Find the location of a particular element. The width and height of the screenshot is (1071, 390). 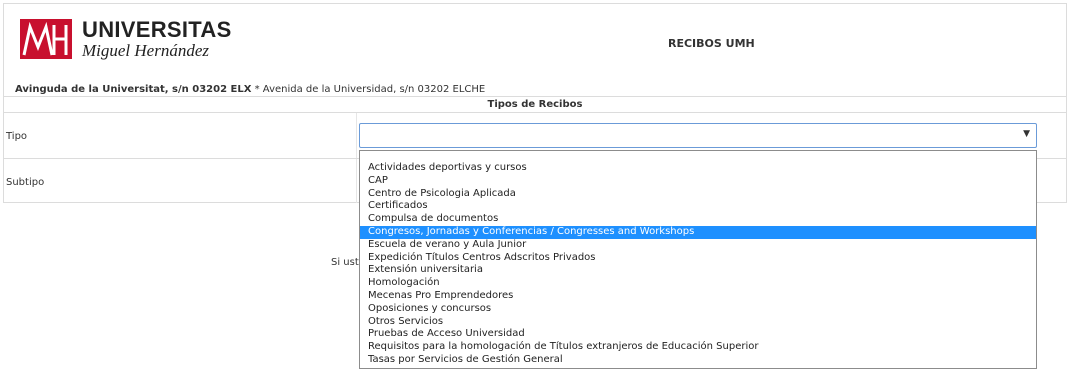

dropdown-option: Pruebas de Acceso Universidad is located at coordinates (698, 334).